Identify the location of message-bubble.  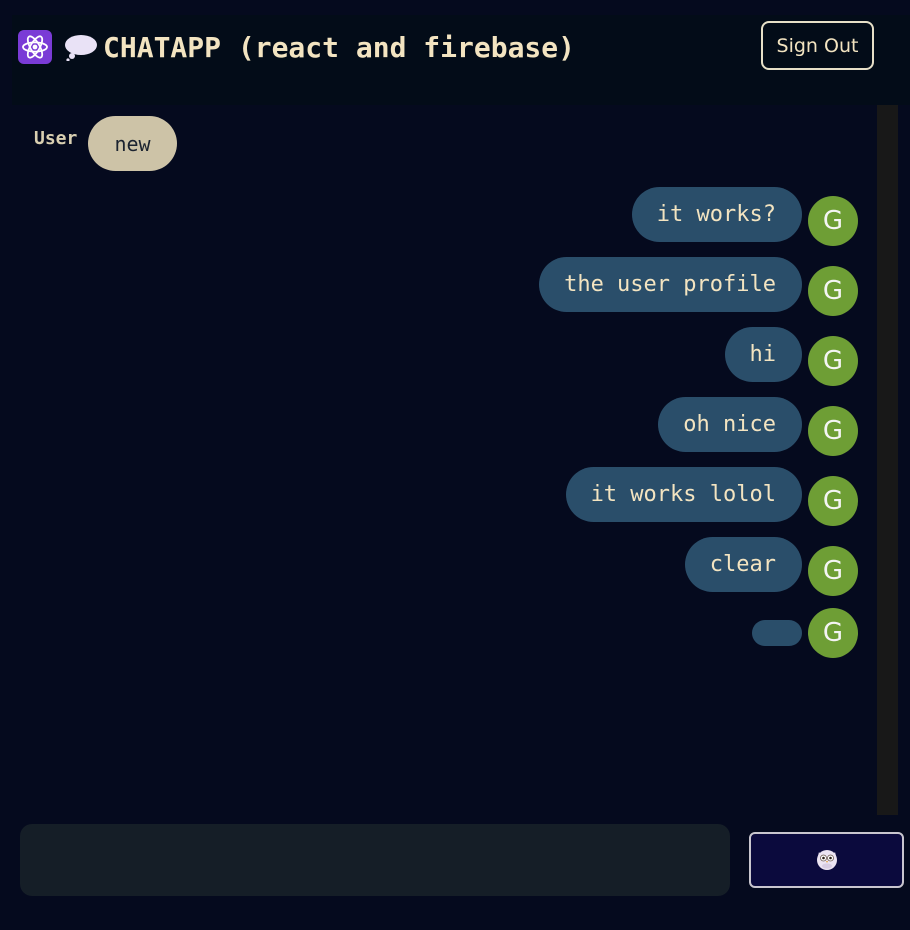
(777, 633).